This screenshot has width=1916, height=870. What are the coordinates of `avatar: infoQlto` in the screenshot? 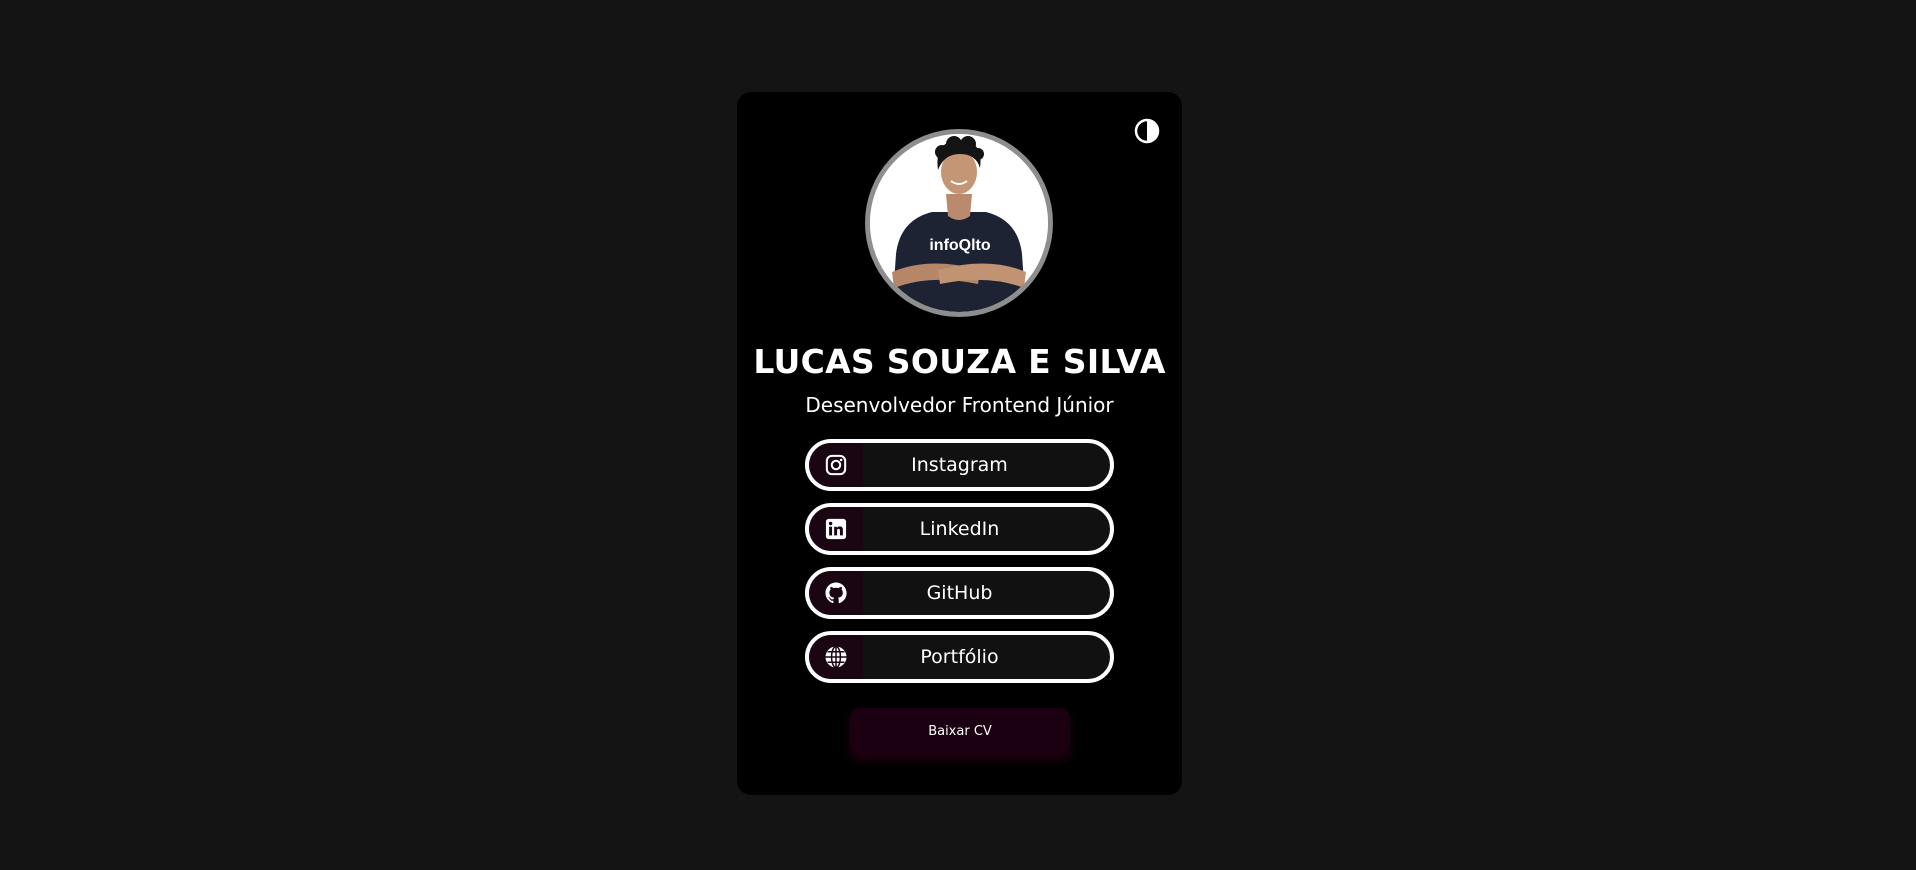 It's located at (959, 223).